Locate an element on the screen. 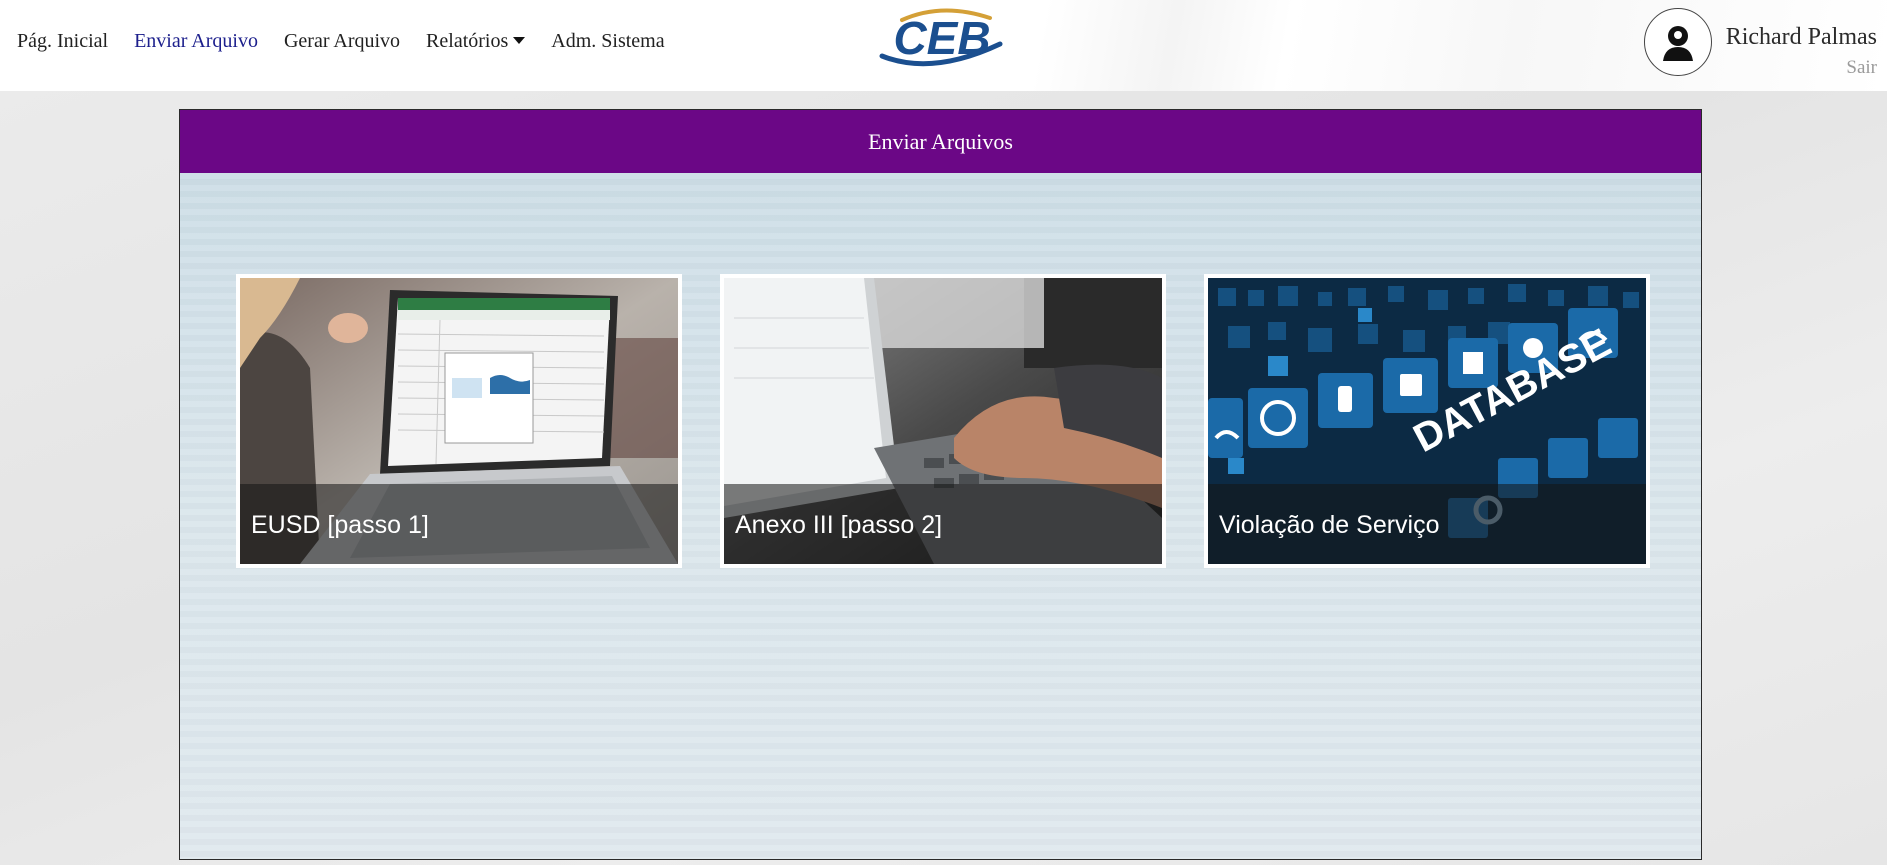 The image size is (1887, 865). nav-link-generate-file: Gerar Arquivo is located at coordinates (342, 41).